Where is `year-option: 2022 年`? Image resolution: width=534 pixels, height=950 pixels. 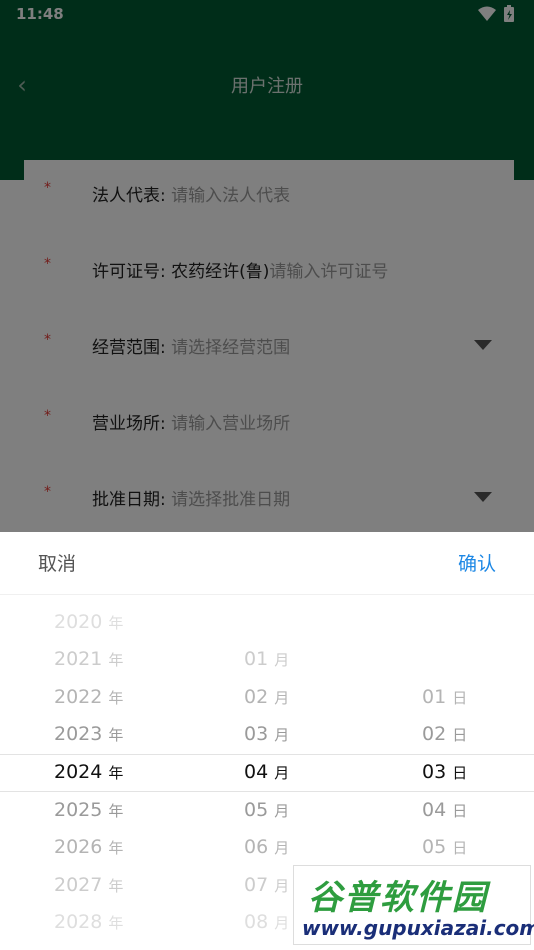
year-option: 2022 年 is located at coordinates (88, 697).